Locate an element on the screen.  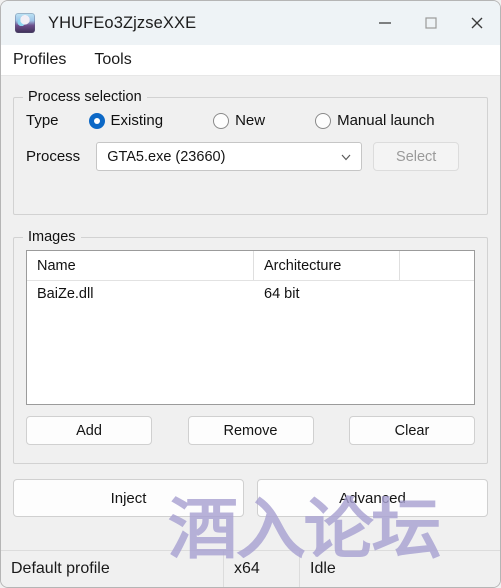
process-type-row: Type Existing New Manual launch is located at coordinates (250, 120).